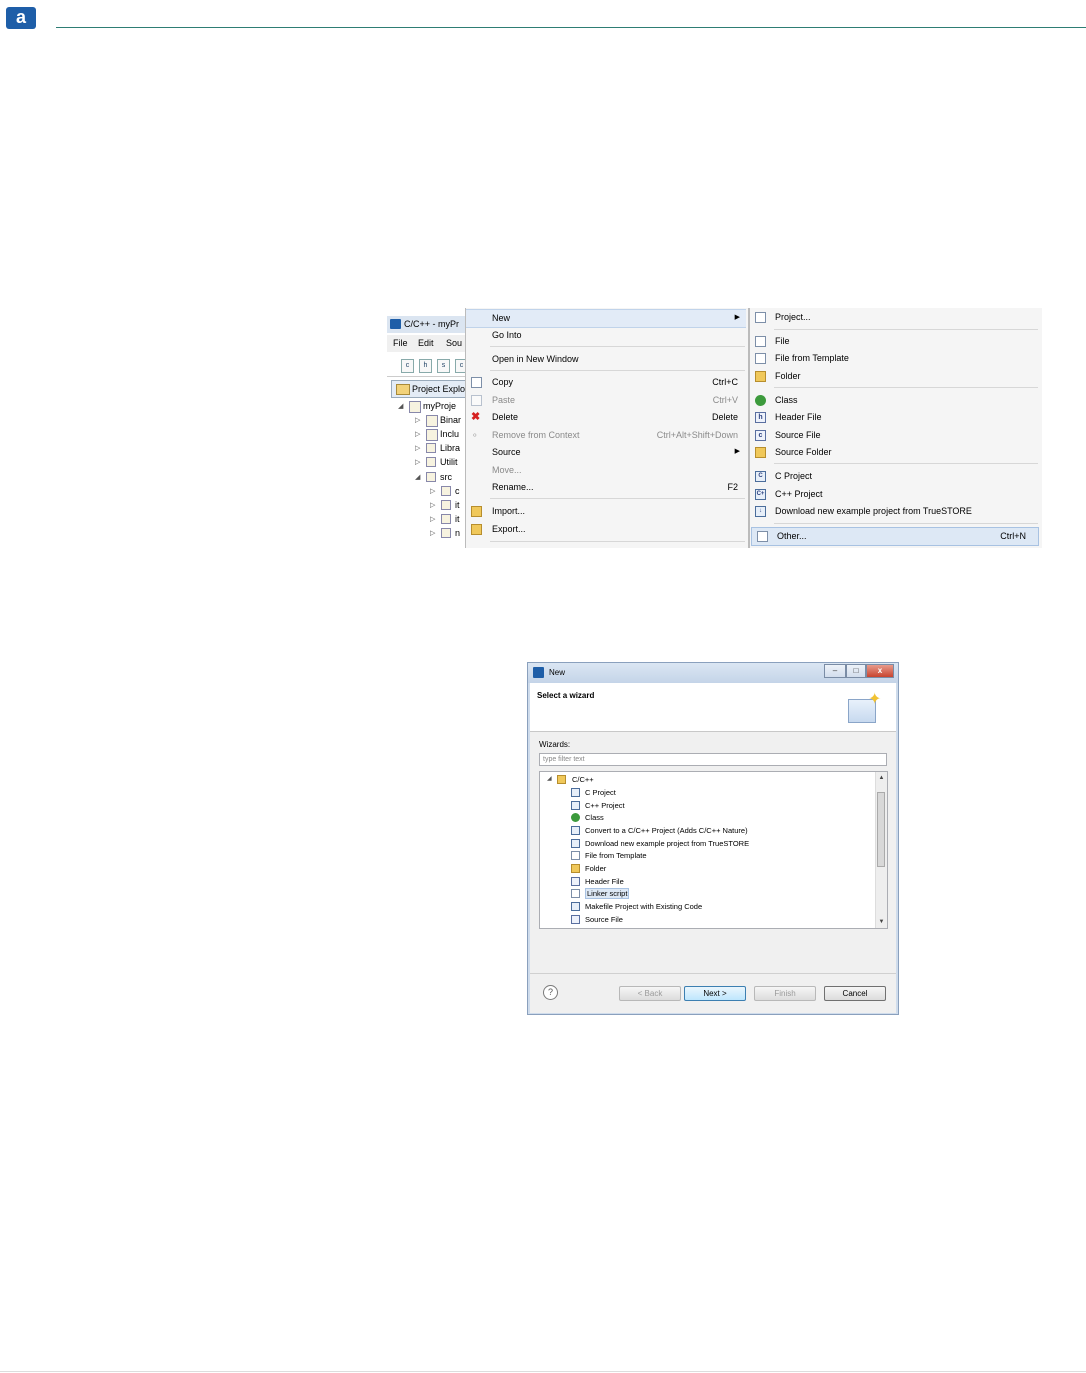 The height and width of the screenshot is (1373, 1086). What do you see at coordinates (426, 343) in the screenshot?
I see `menu-edit: Edit` at bounding box center [426, 343].